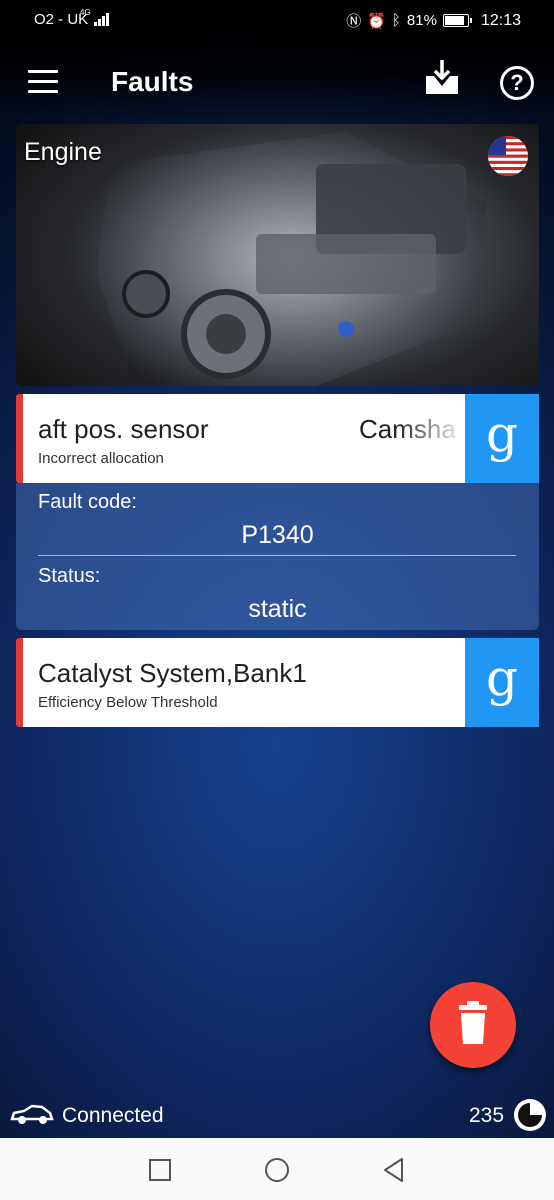 The height and width of the screenshot is (1200, 554). I want to click on us-flag-icon, so click(508, 156).